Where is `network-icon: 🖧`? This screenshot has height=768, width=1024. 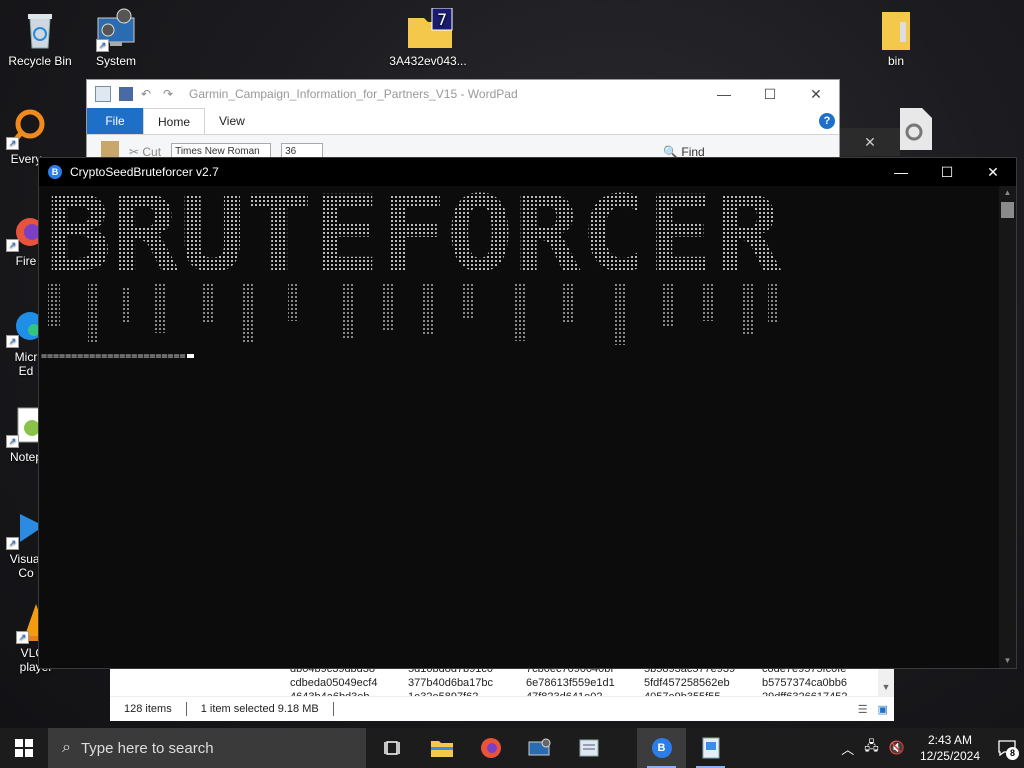 network-icon: 🖧 is located at coordinates (871, 748).